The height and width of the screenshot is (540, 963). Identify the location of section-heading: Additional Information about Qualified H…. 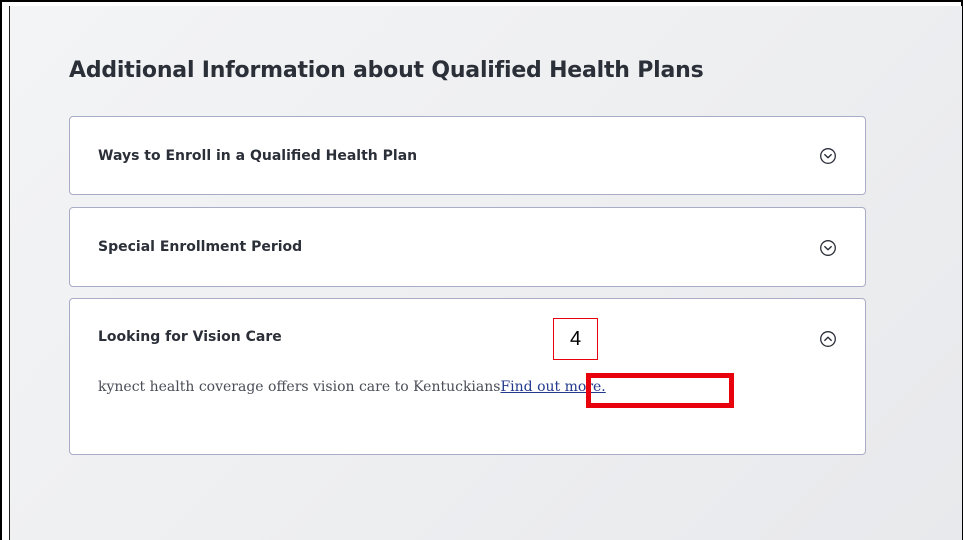
(386, 70).